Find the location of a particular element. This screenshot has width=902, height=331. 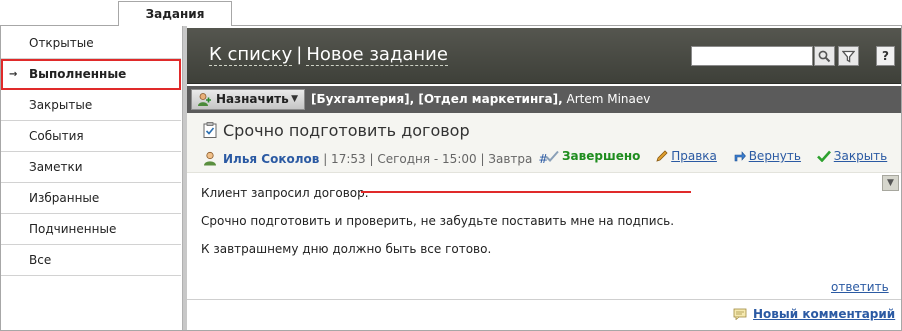

sidebar-item-label: Подчиненные is located at coordinates (73, 229).